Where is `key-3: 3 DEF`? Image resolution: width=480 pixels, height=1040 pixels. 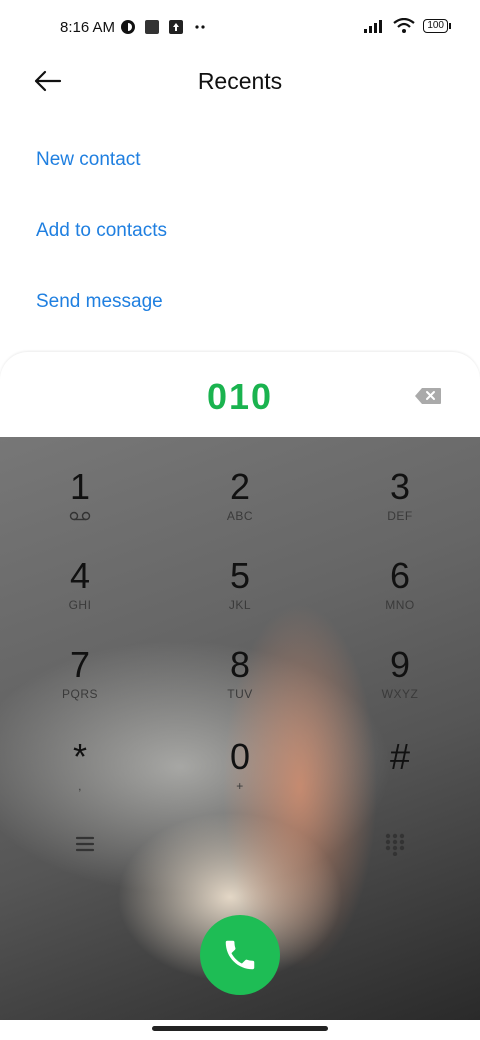 key-3: 3 DEF is located at coordinates (400, 480).